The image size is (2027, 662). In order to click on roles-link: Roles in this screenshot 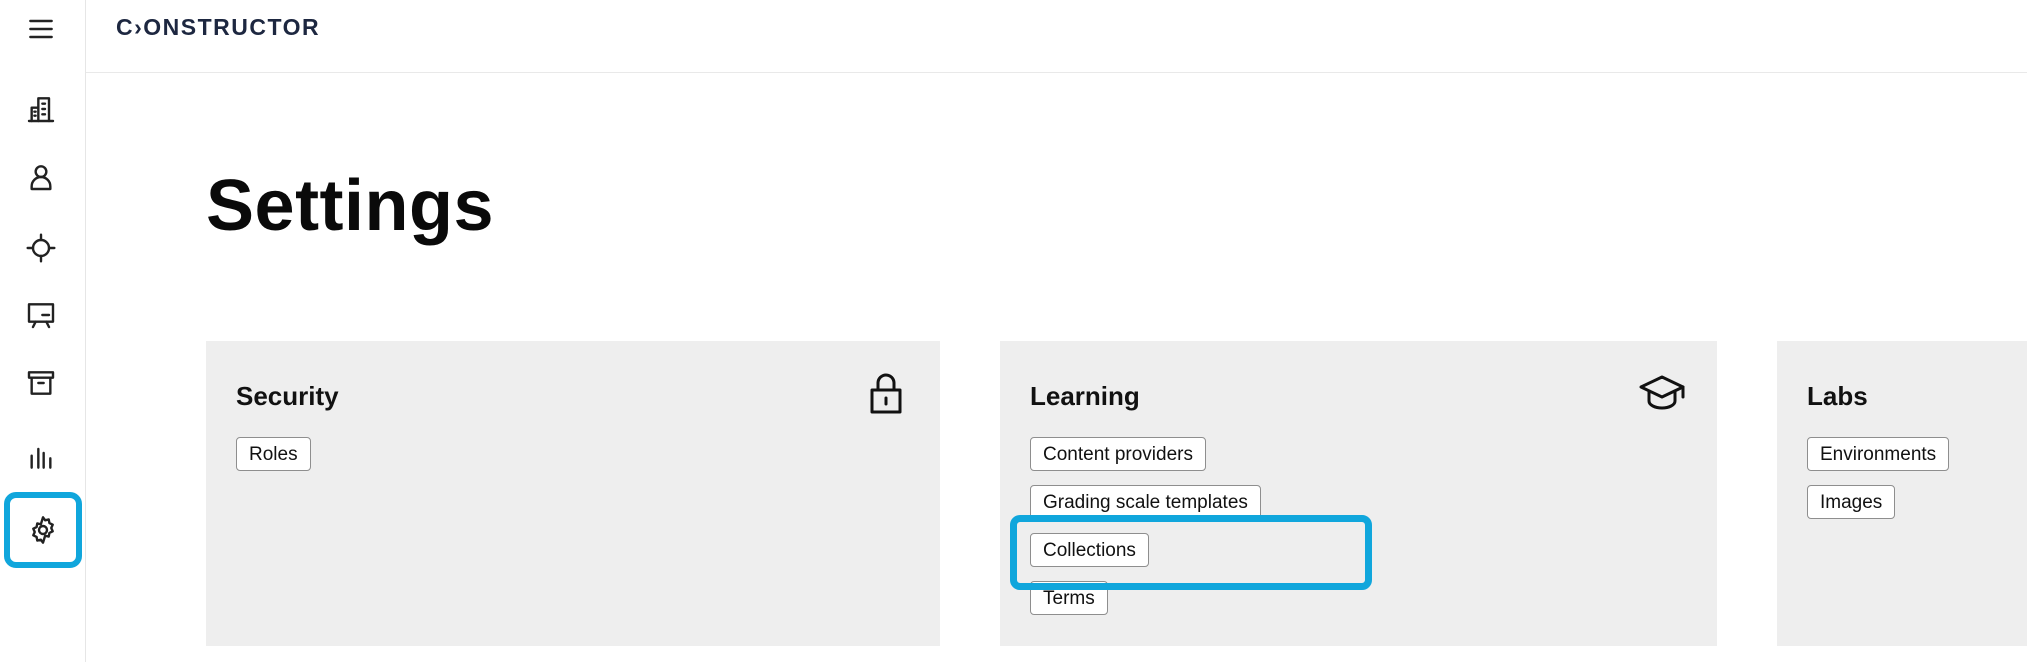, I will do `click(273, 454)`.